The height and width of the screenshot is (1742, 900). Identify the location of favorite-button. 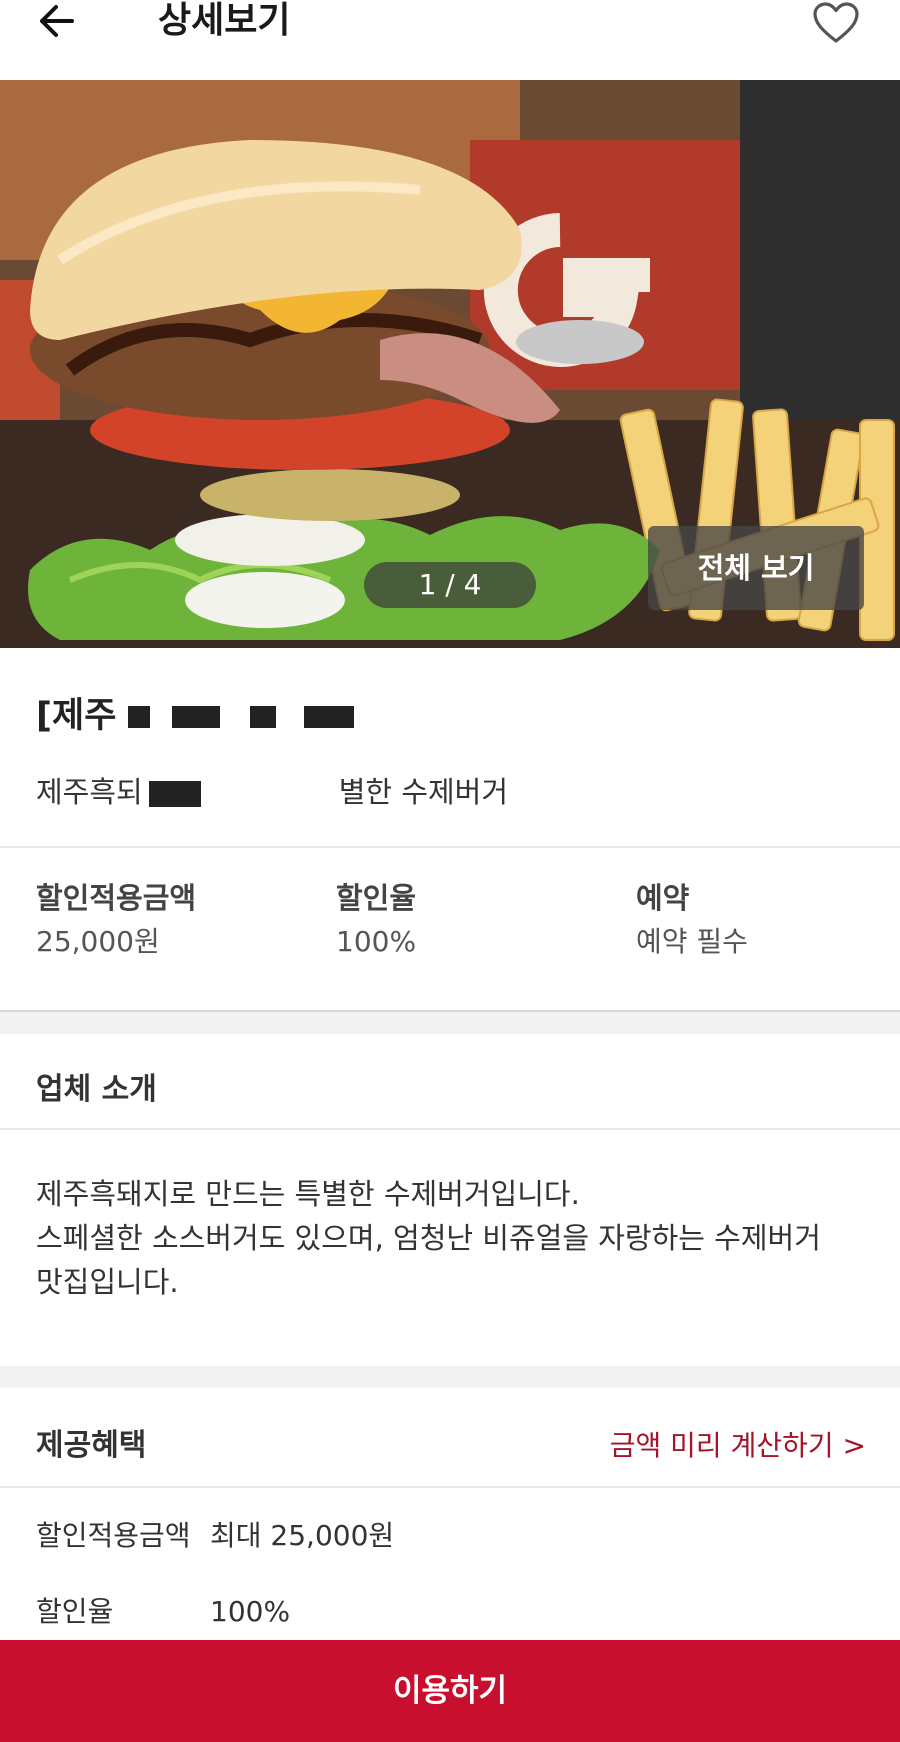
(836, 23).